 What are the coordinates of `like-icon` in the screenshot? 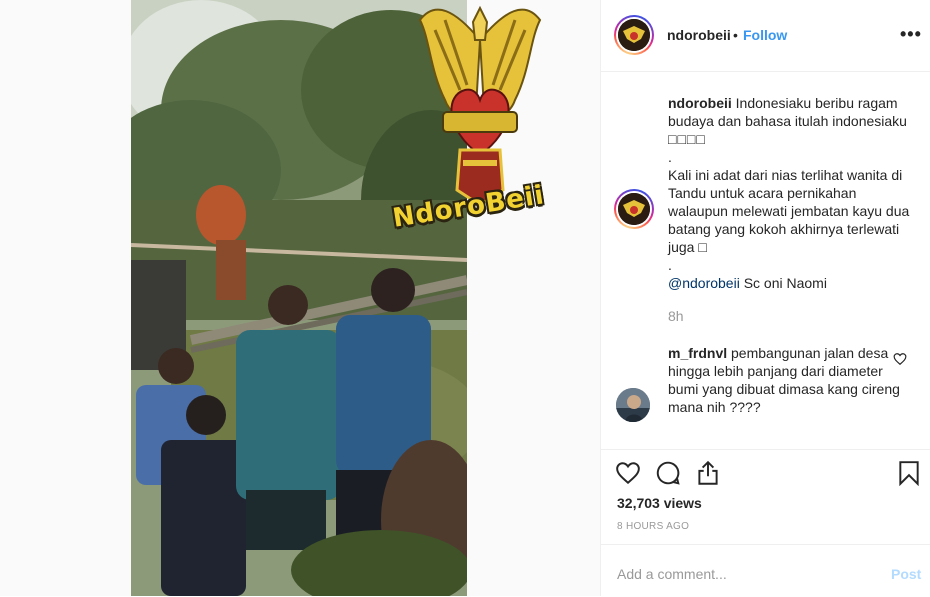 It's located at (628, 473).